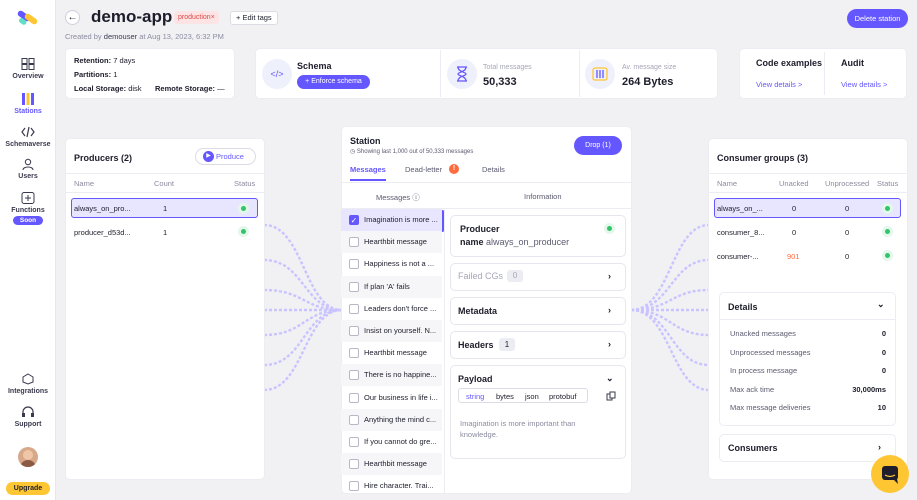 The width and height of the screenshot is (917, 500). Describe the element at coordinates (368, 180) in the screenshot. I see `tab-active-underline` at that location.